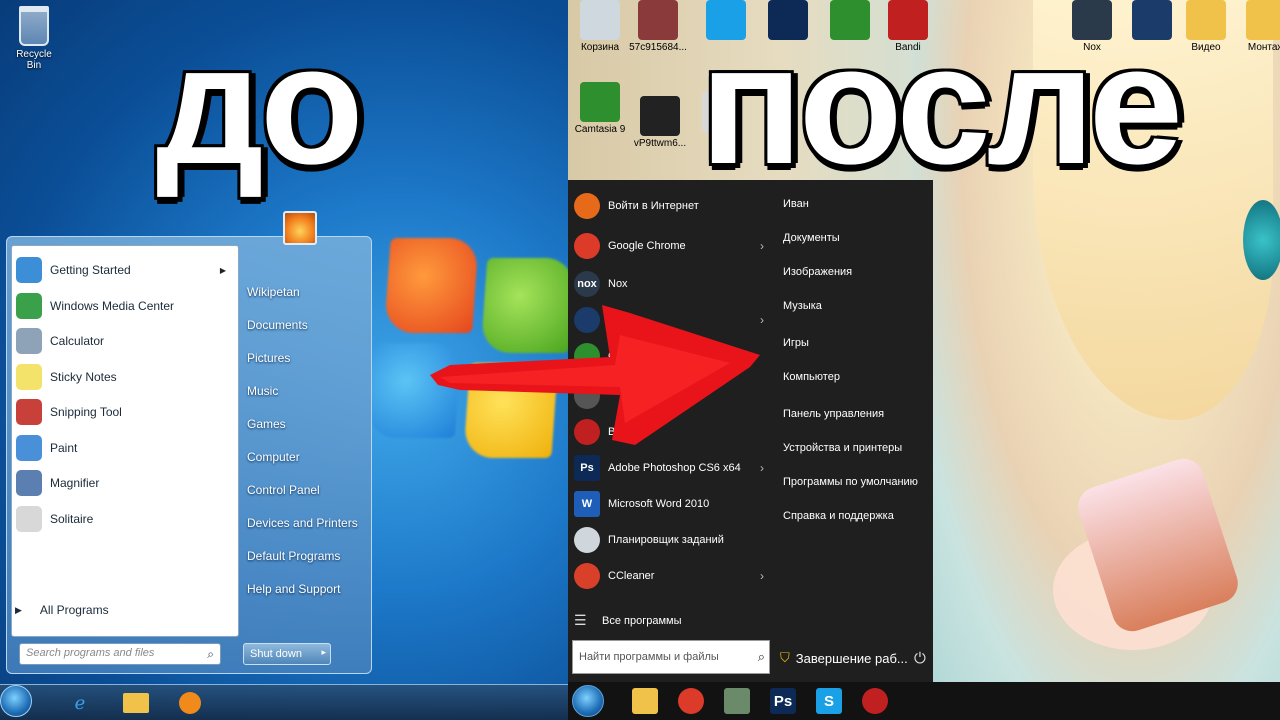  What do you see at coordinates (125, 341) in the screenshot?
I see `program-item: Calculator` at bounding box center [125, 341].